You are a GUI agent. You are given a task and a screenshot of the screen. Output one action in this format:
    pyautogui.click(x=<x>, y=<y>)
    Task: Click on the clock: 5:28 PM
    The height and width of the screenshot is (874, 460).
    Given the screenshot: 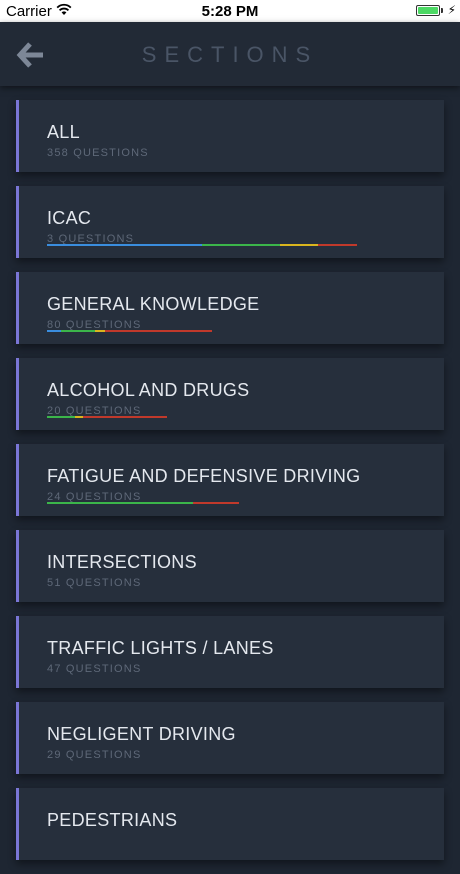 What is the action you would take?
    pyautogui.click(x=230, y=11)
    